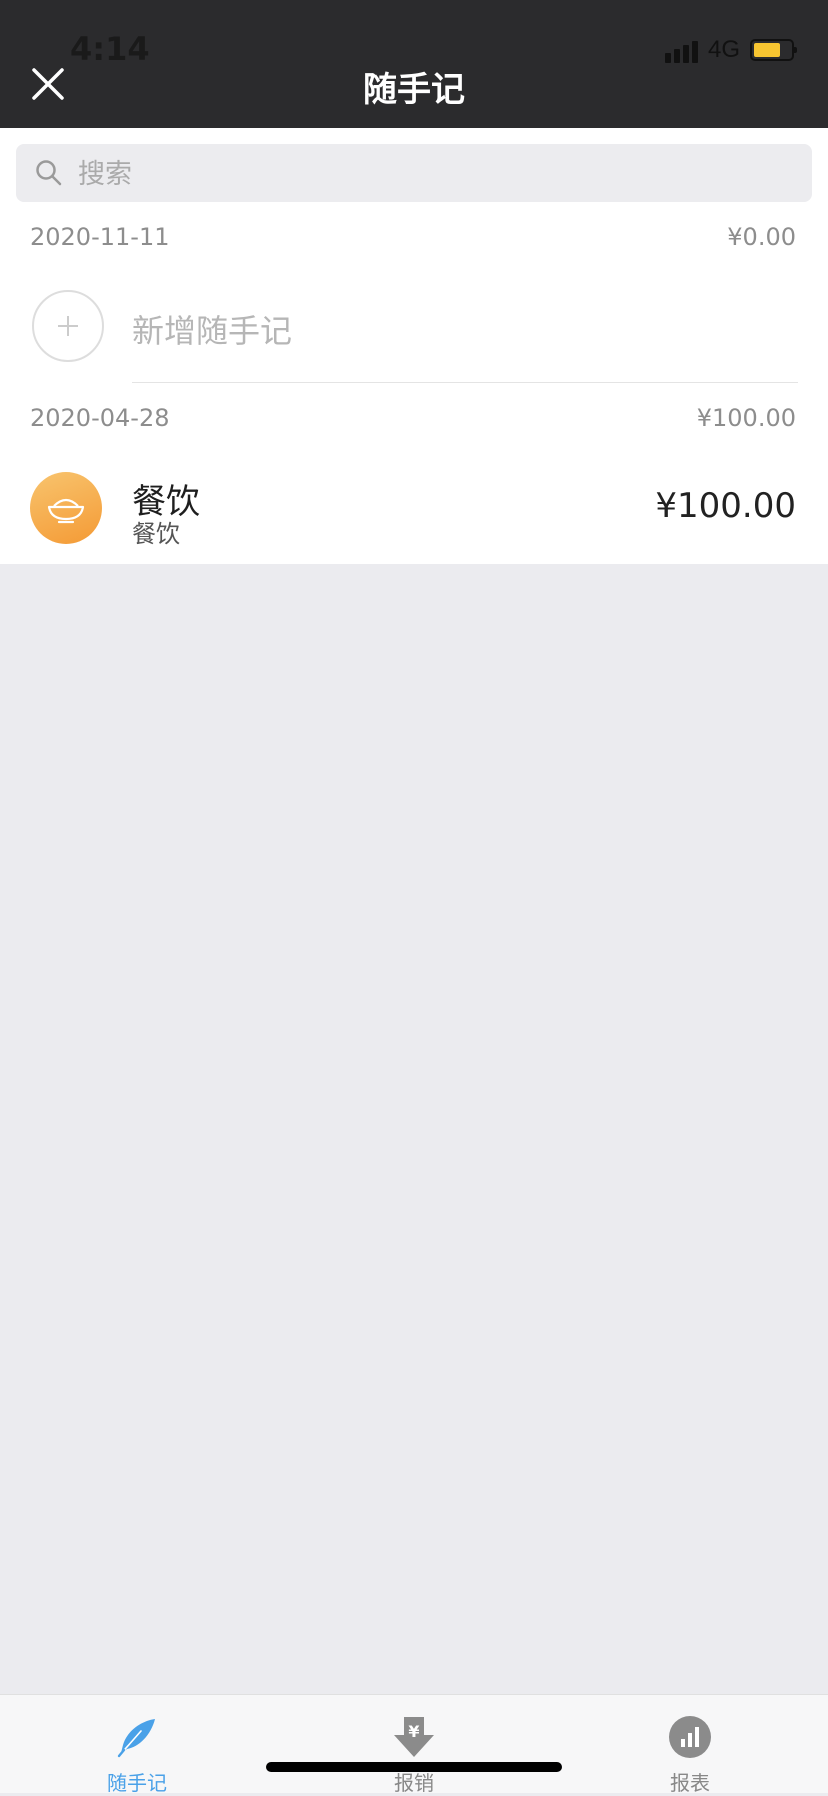  I want to click on group-total: ¥100.00, so click(746, 418).